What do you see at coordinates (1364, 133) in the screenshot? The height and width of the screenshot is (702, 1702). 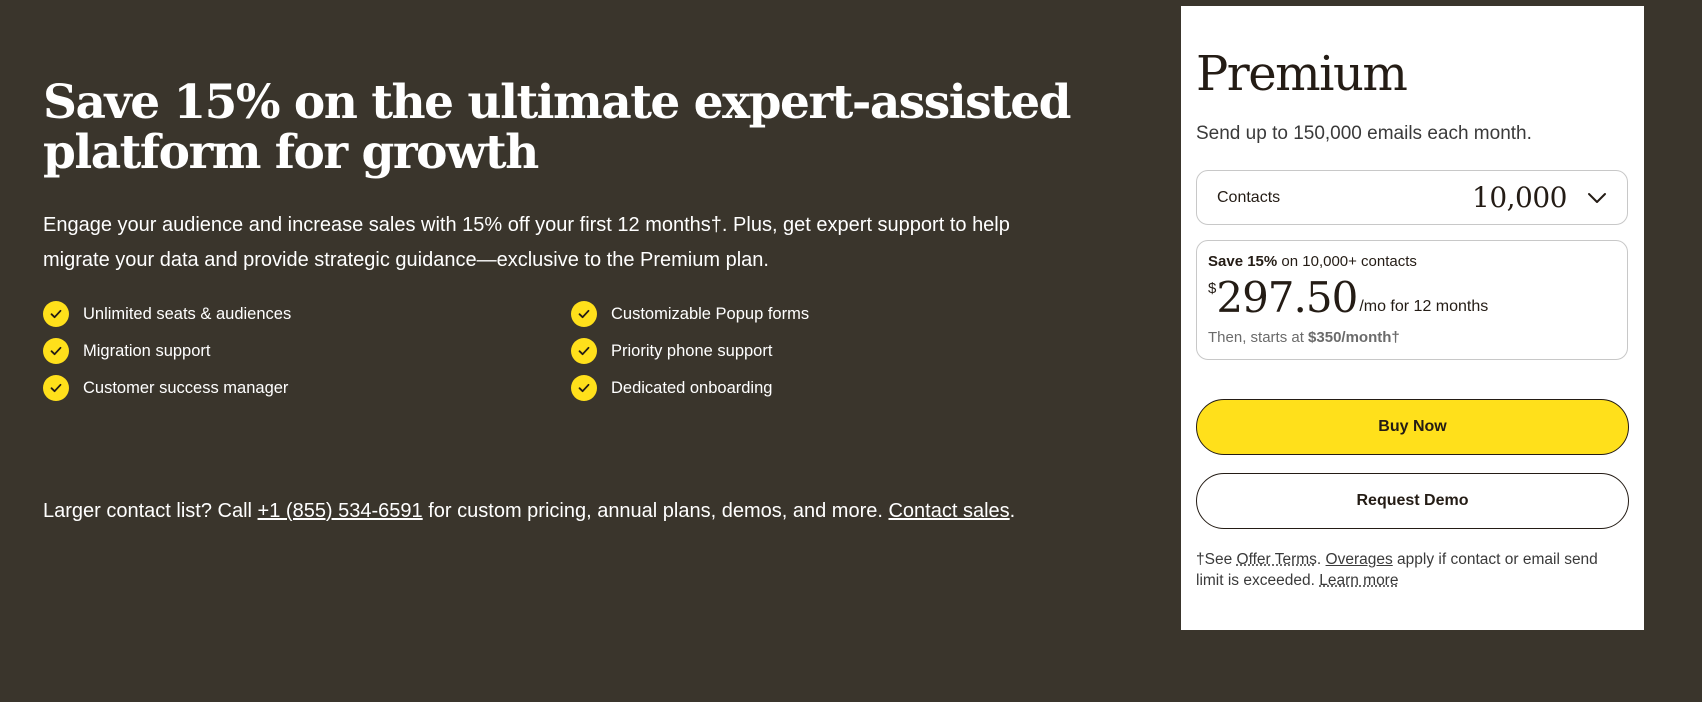 I see `plan-description: Send up to 150,000 emails each month.` at bounding box center [1364, 133].